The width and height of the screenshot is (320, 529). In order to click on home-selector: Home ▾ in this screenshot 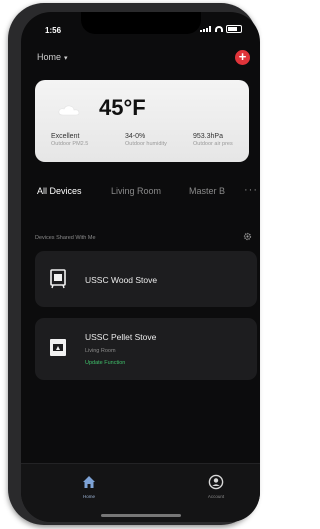, I will do `click(52, 57)`.